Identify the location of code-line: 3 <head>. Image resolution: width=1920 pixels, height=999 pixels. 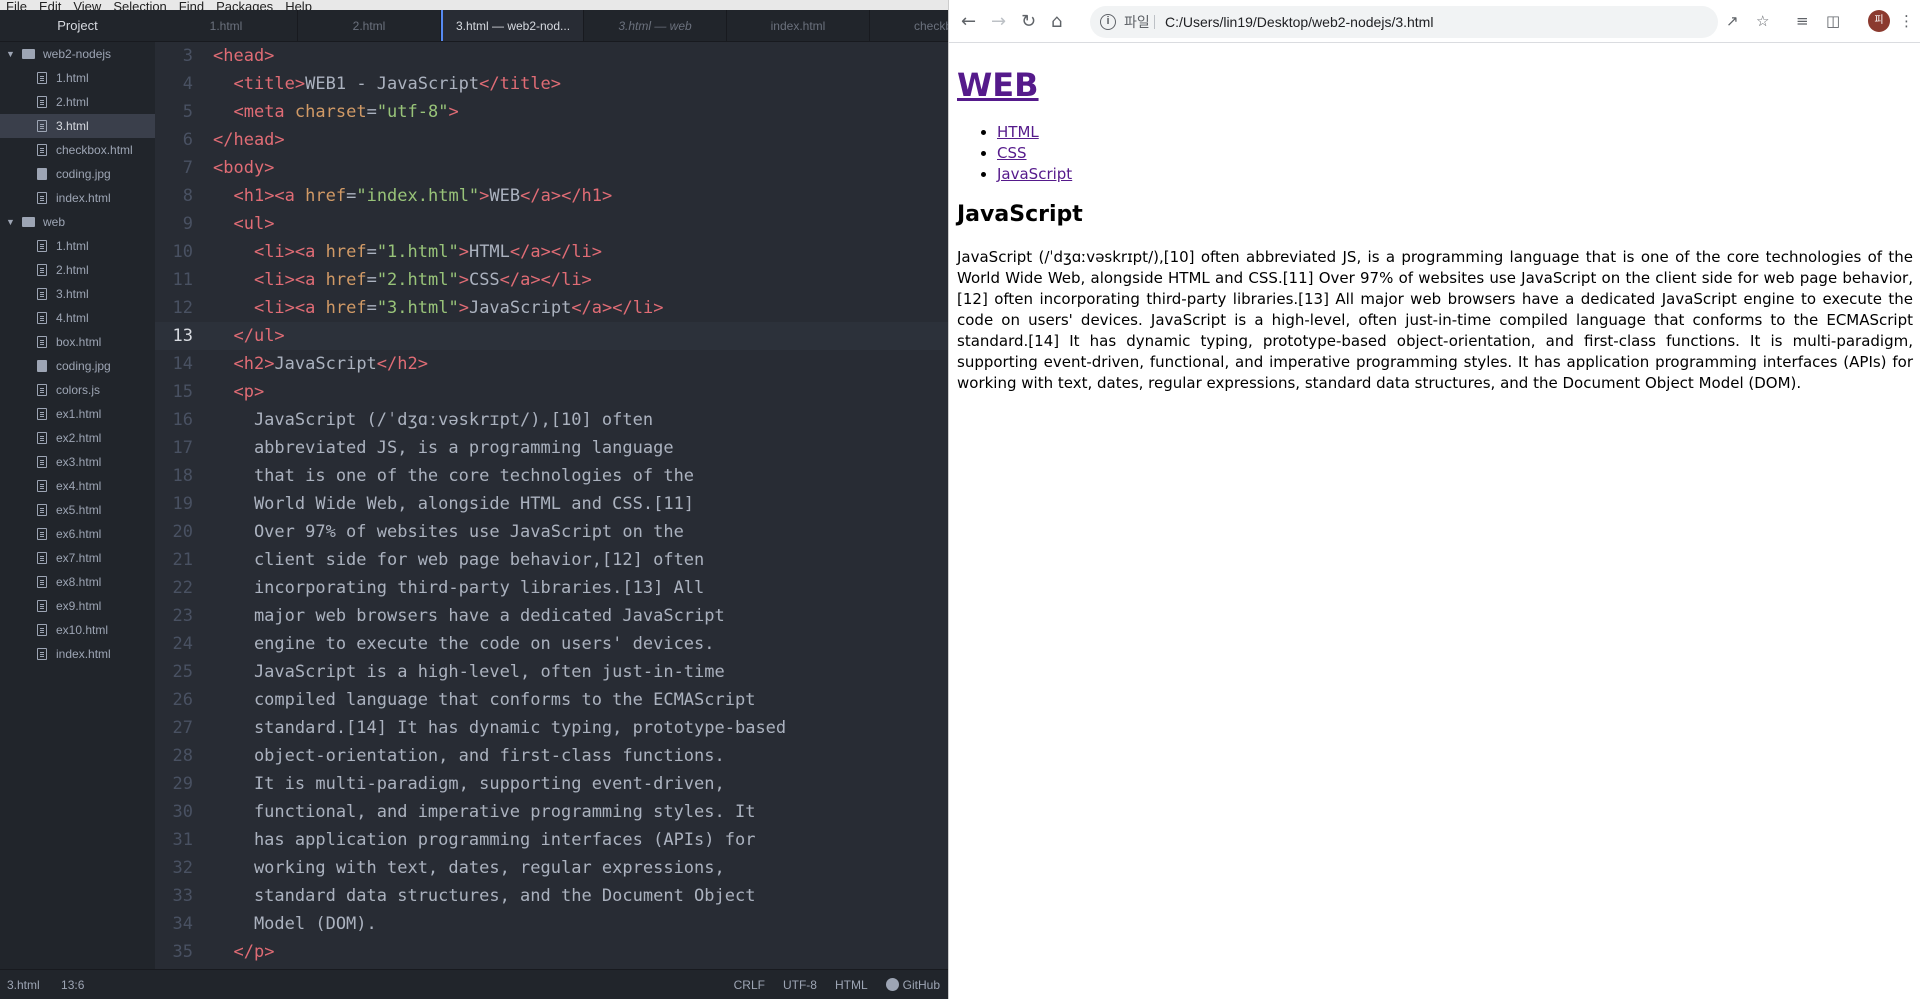
(551, 56).